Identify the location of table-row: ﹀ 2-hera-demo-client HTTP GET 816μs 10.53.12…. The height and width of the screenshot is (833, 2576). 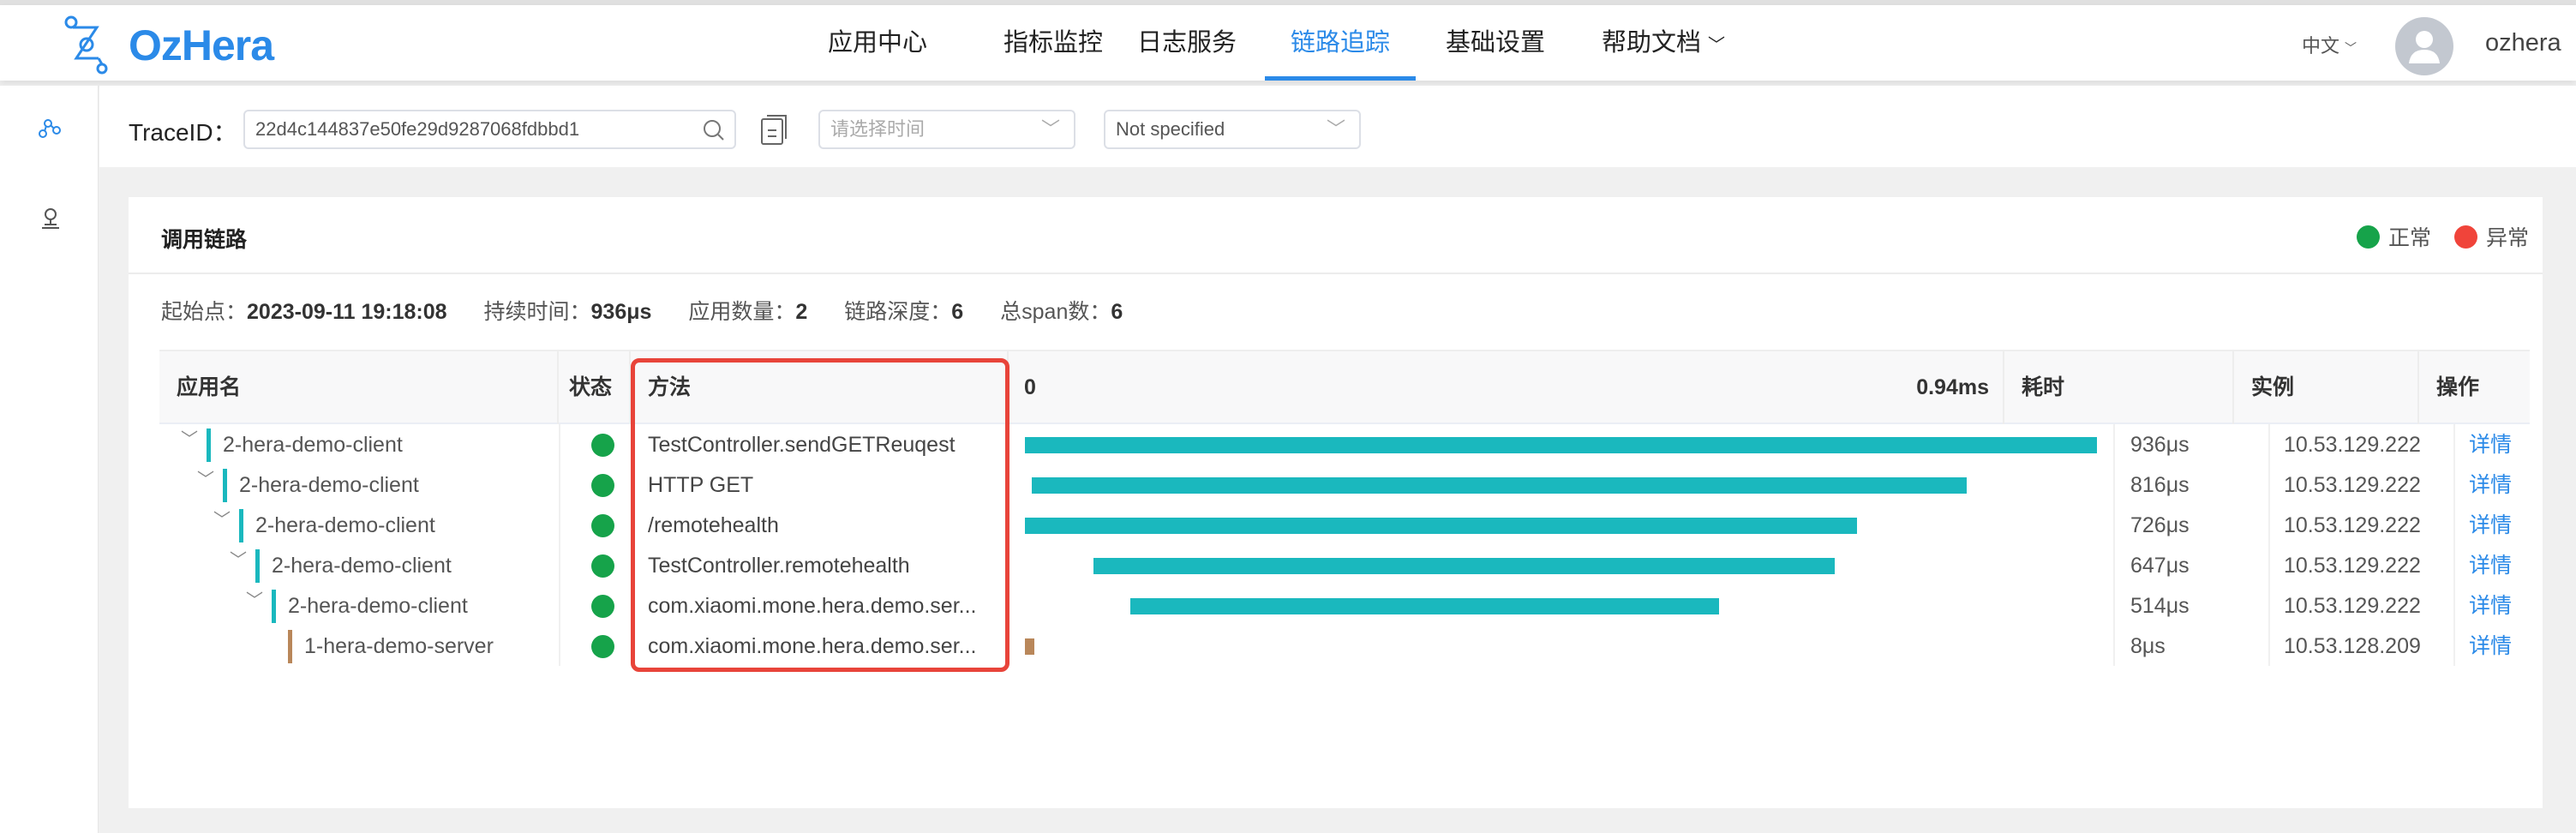
(1344, 485).